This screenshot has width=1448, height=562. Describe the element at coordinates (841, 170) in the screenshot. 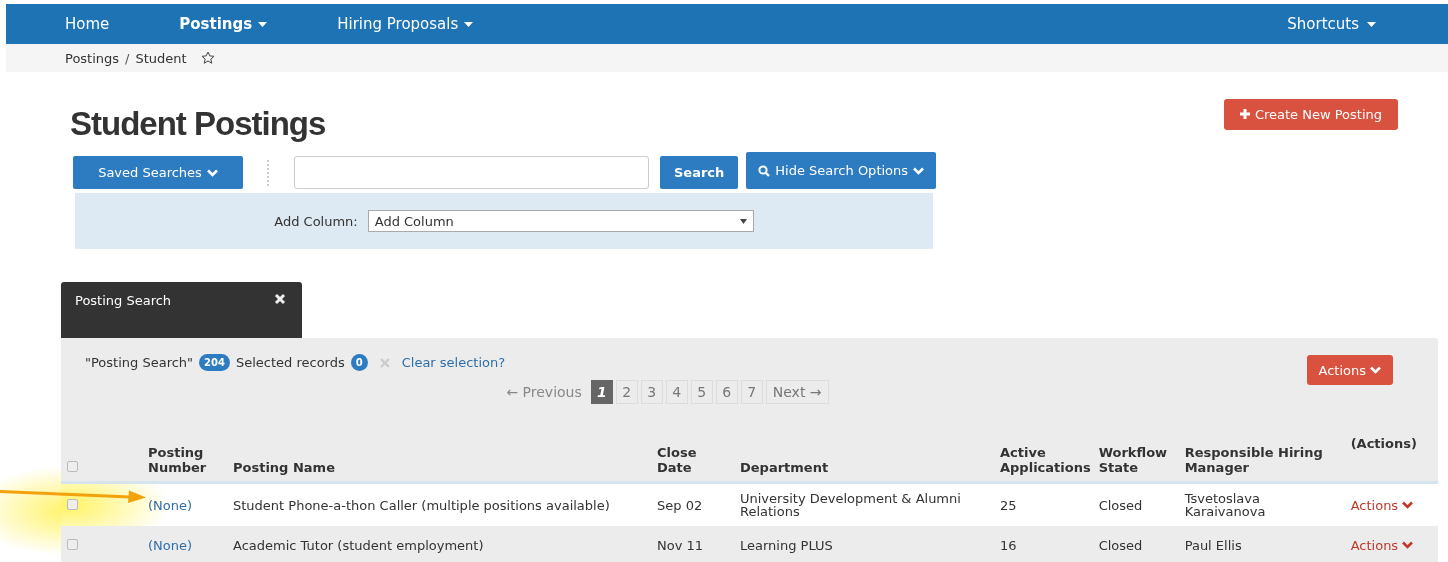

I see `hide-search-options-button: Hide Search Options` at that location.